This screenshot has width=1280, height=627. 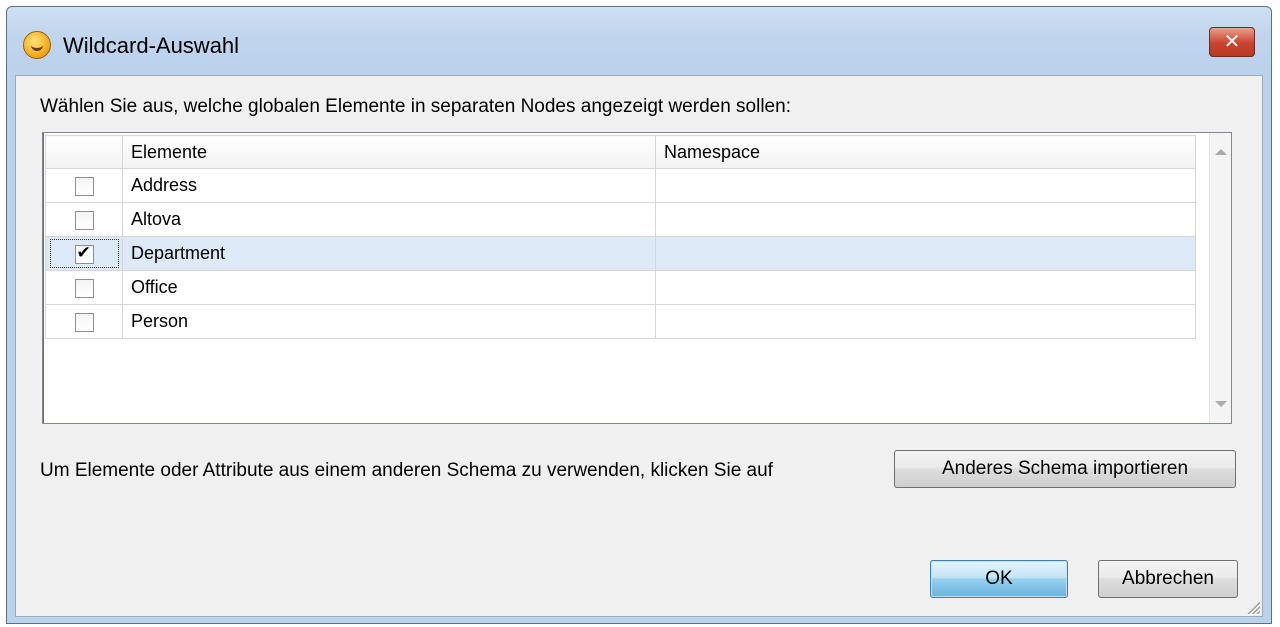 I want to click on checkbox-person, so click(x=84, y=322).